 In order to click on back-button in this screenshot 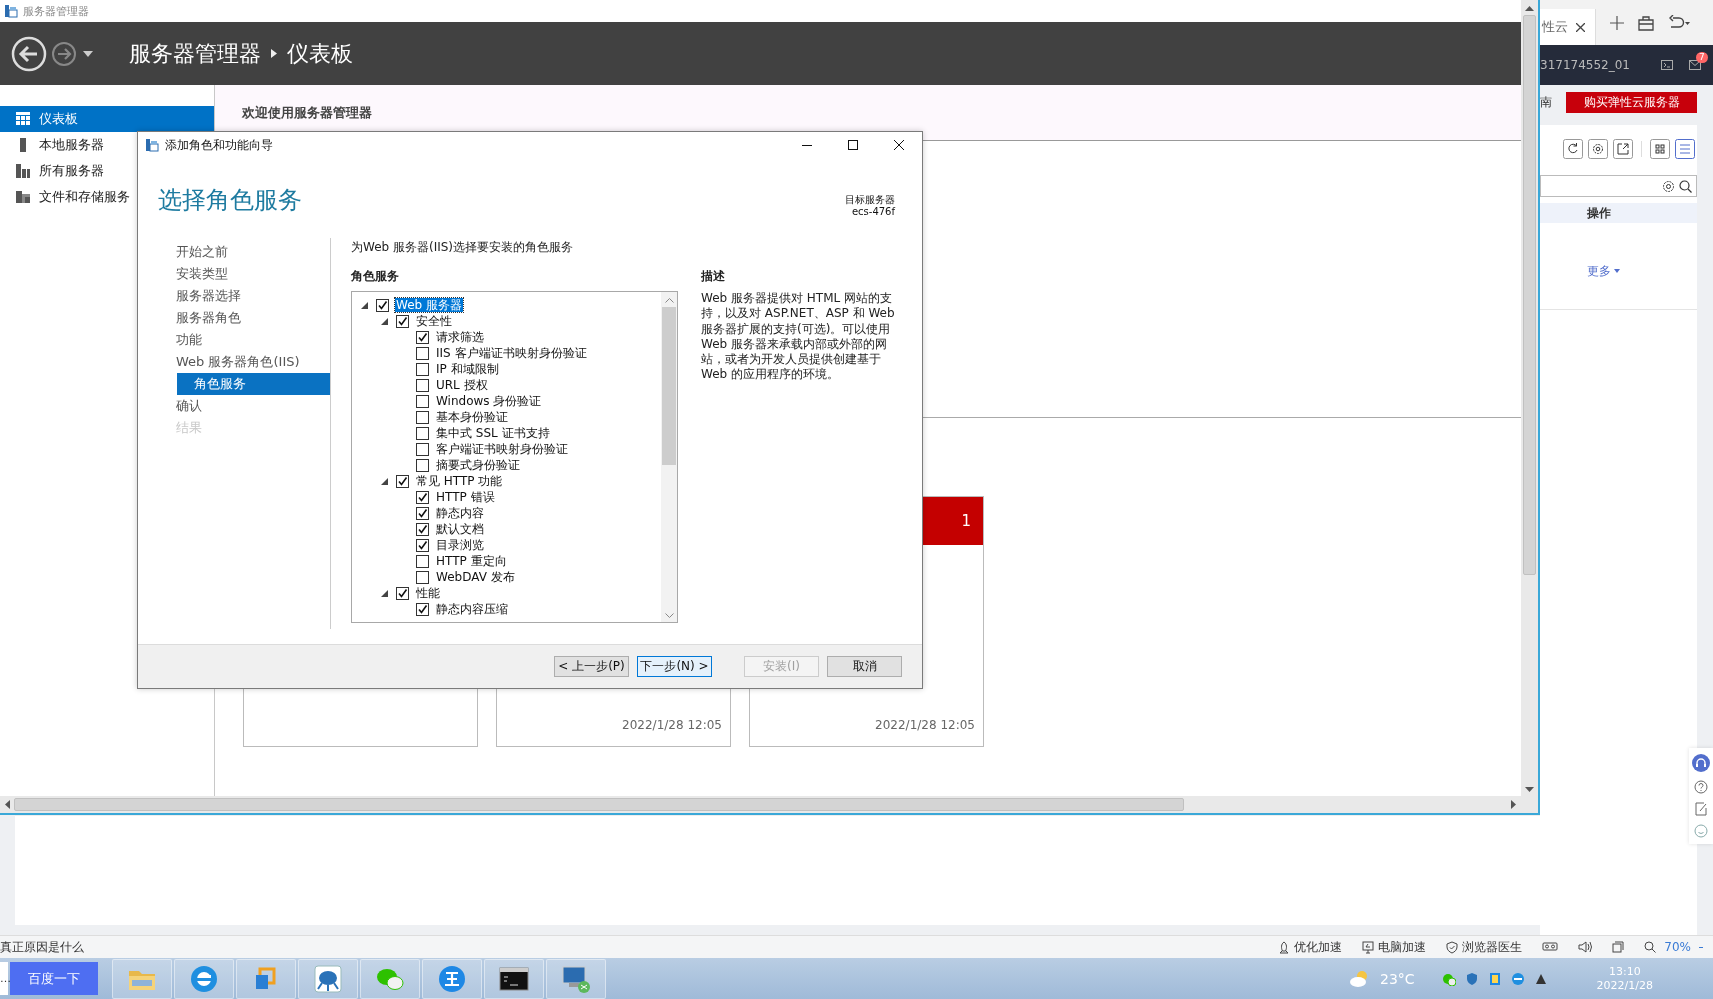, I will do `click(29, 53)`.